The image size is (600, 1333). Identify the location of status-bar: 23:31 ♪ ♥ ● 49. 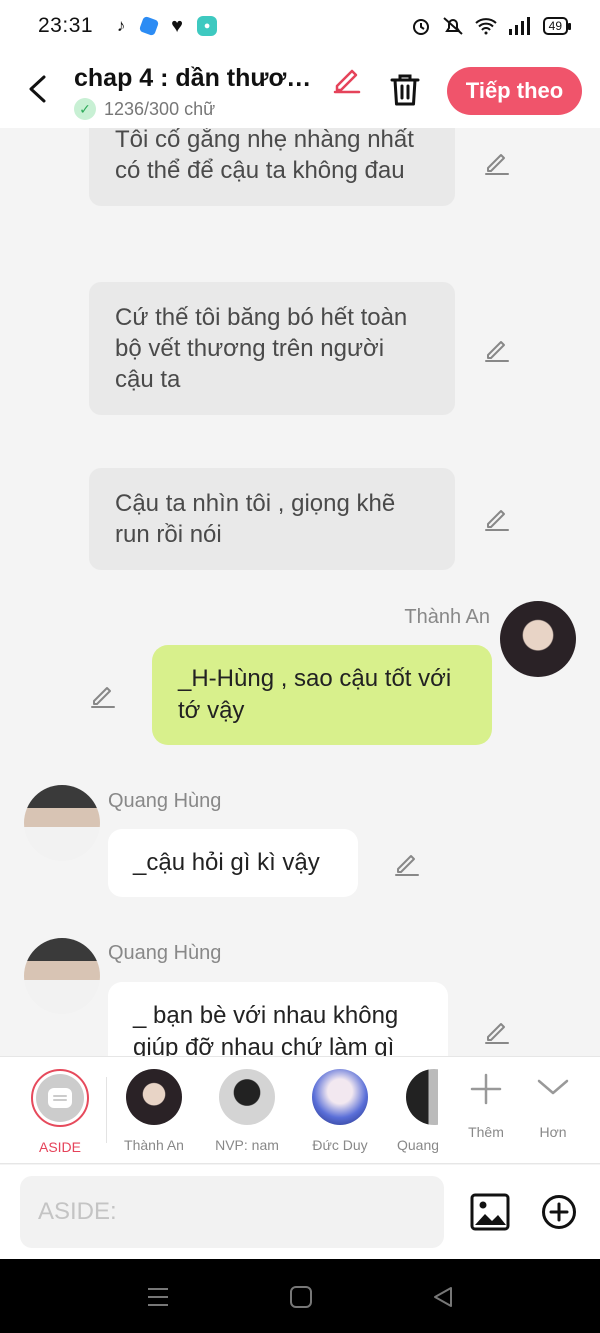
(300, 26).